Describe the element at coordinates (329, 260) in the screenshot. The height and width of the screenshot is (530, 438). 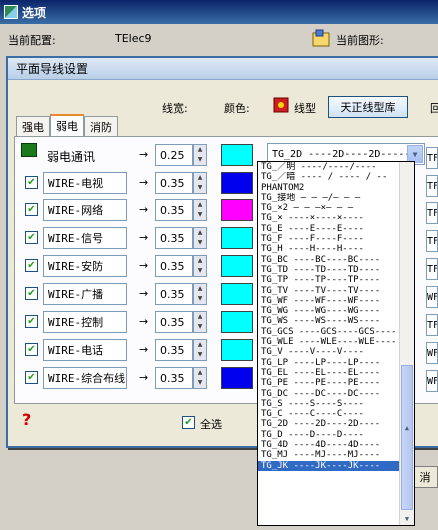
I see `linetype-option: TG_BC ----BC----BC----` at that location.